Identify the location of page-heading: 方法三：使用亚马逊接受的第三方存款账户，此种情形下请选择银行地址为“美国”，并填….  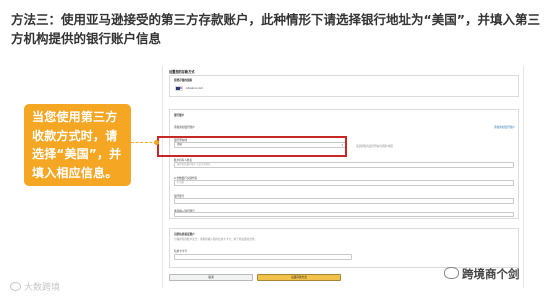
(279, 29).